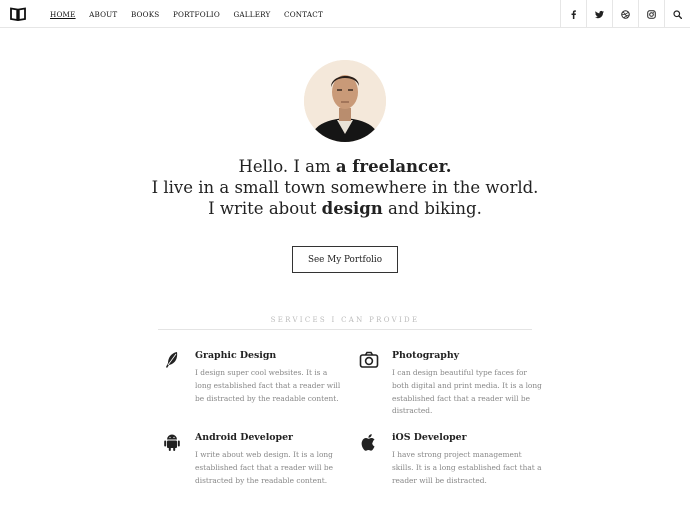  I want to click on facebook-icon, so click(573, 14).